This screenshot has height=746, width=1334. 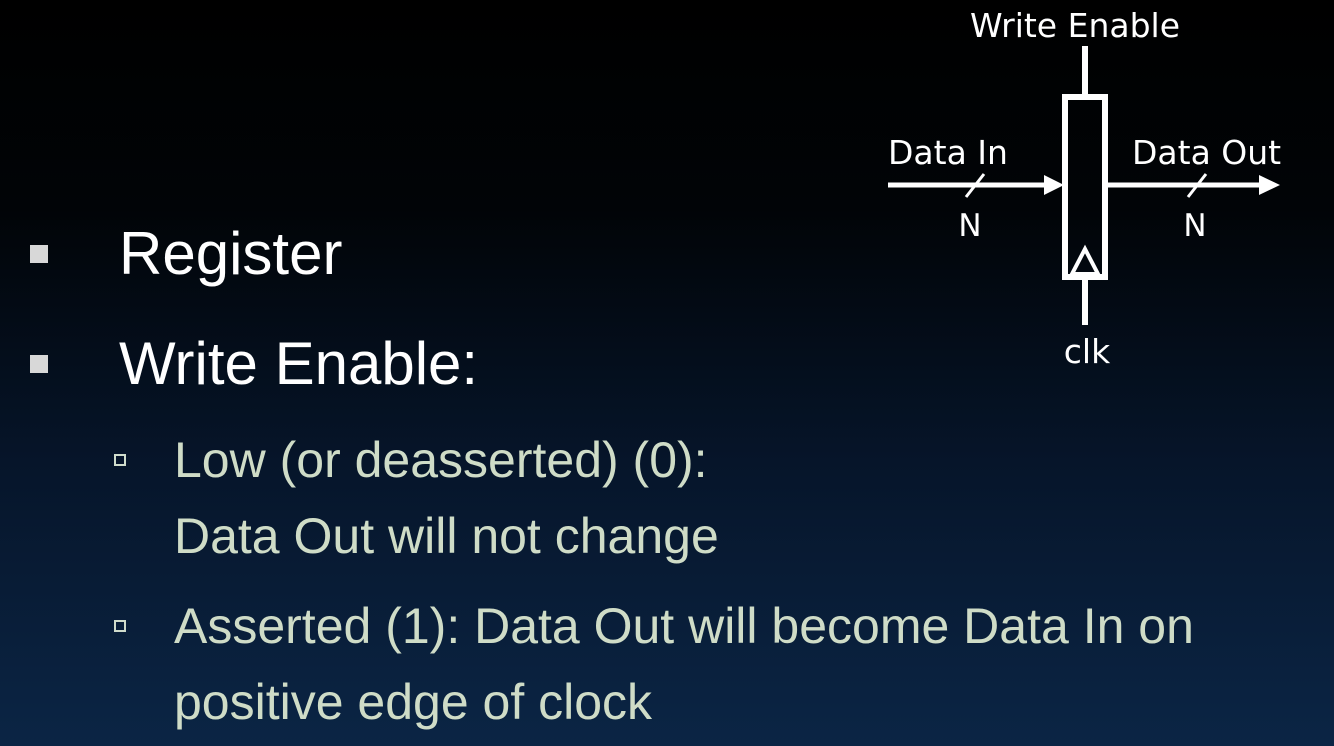 I want to click on sub-bullet-asserted-line2: positive edge of clock, so click(x=413, y=702).